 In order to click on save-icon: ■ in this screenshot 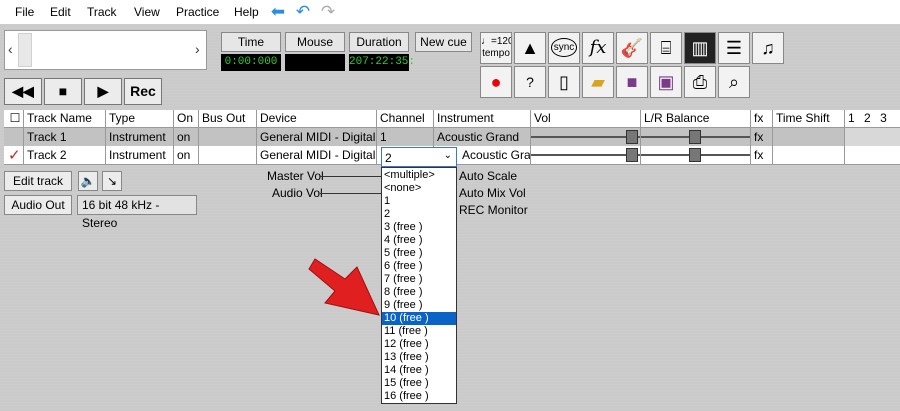, I will do `click(632, 82)`.